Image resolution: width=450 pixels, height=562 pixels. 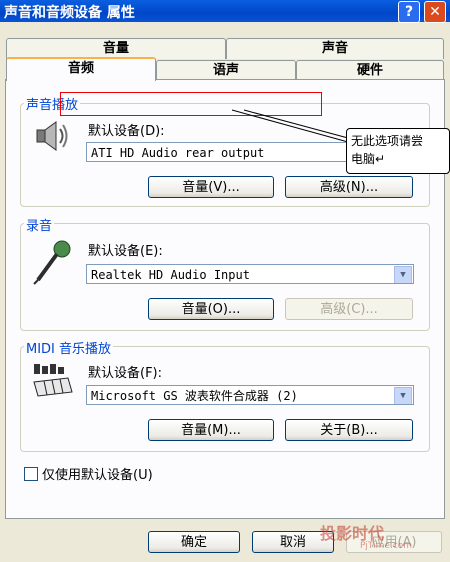 I want to click on recording-device-value: Realtek HD Audio Input, so click(x=170, y=275).